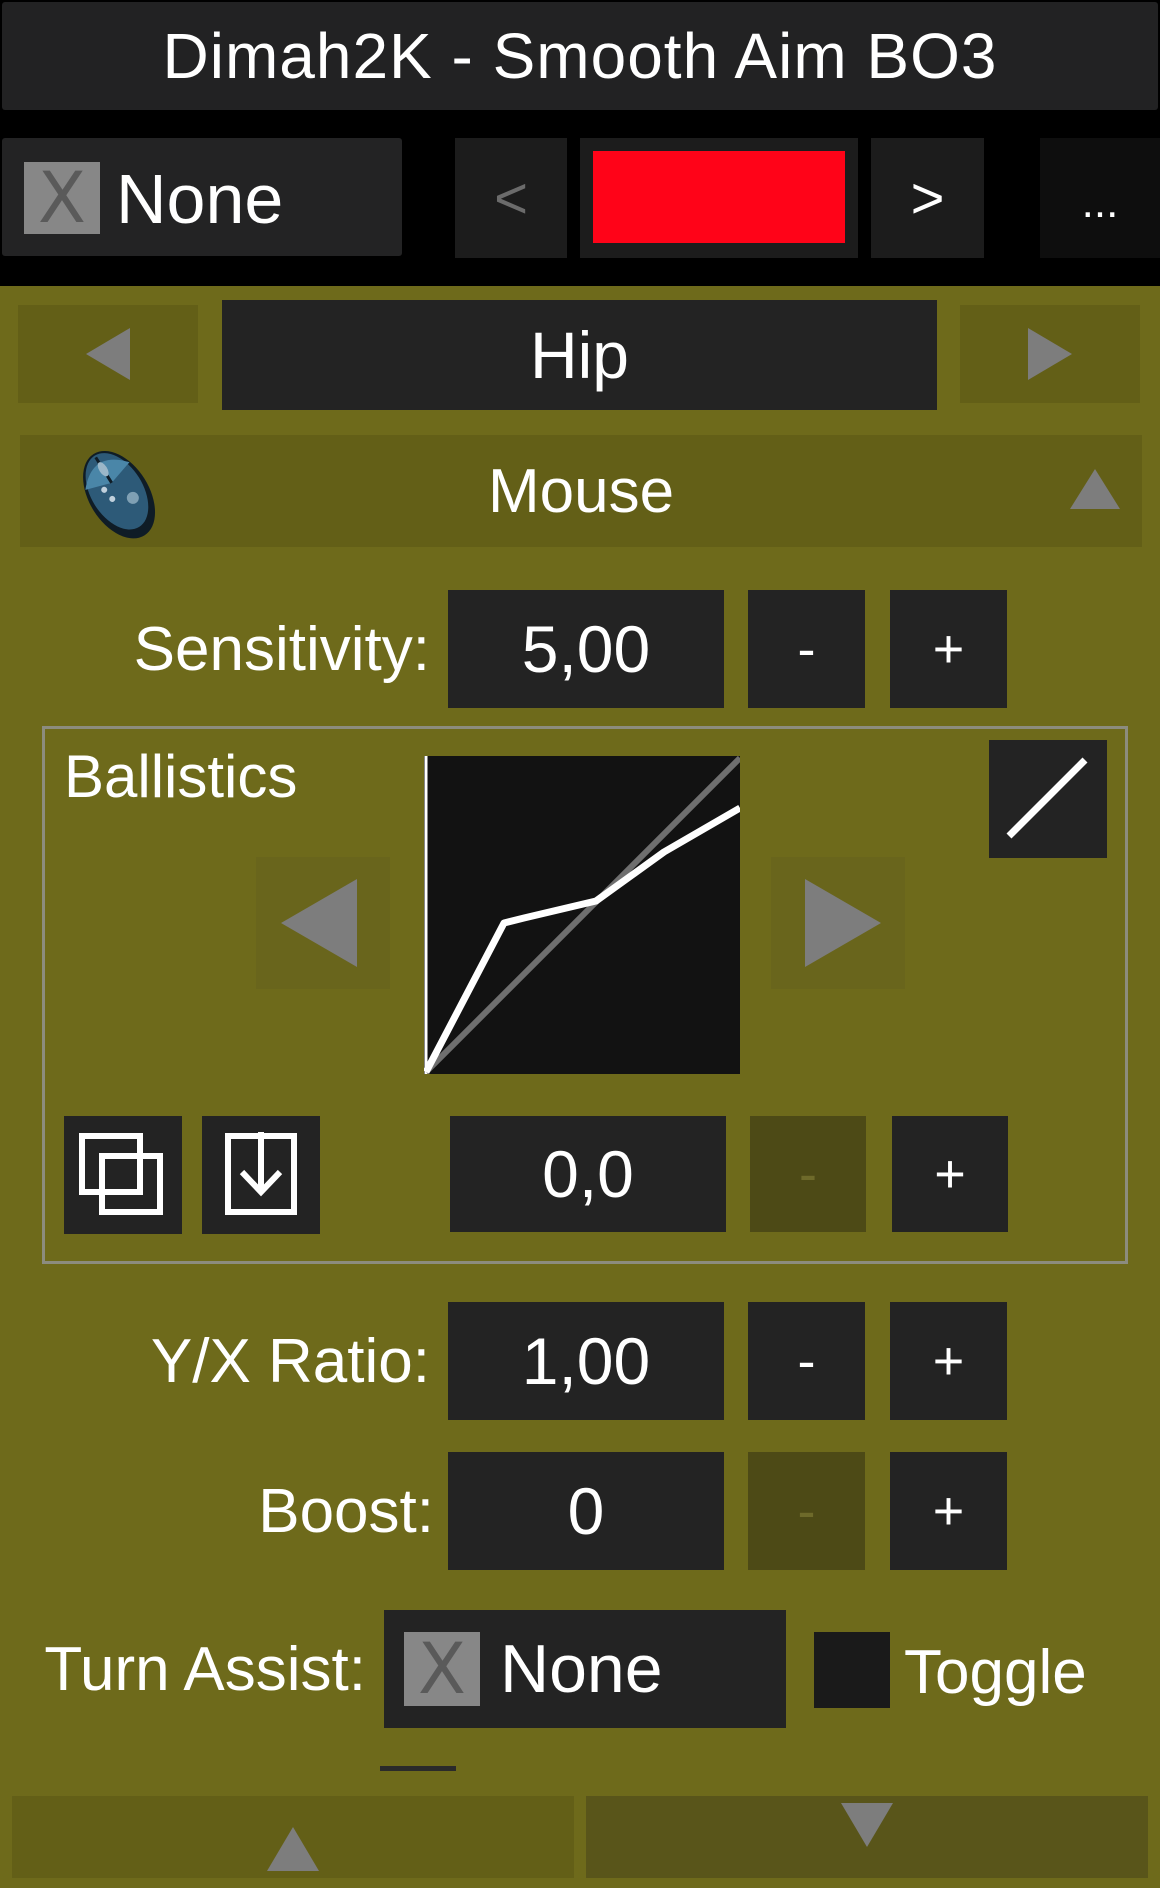  Describe the element at coordinates (582, 915) in the screenshot. I see `ballistics-curve-graph` at that location.